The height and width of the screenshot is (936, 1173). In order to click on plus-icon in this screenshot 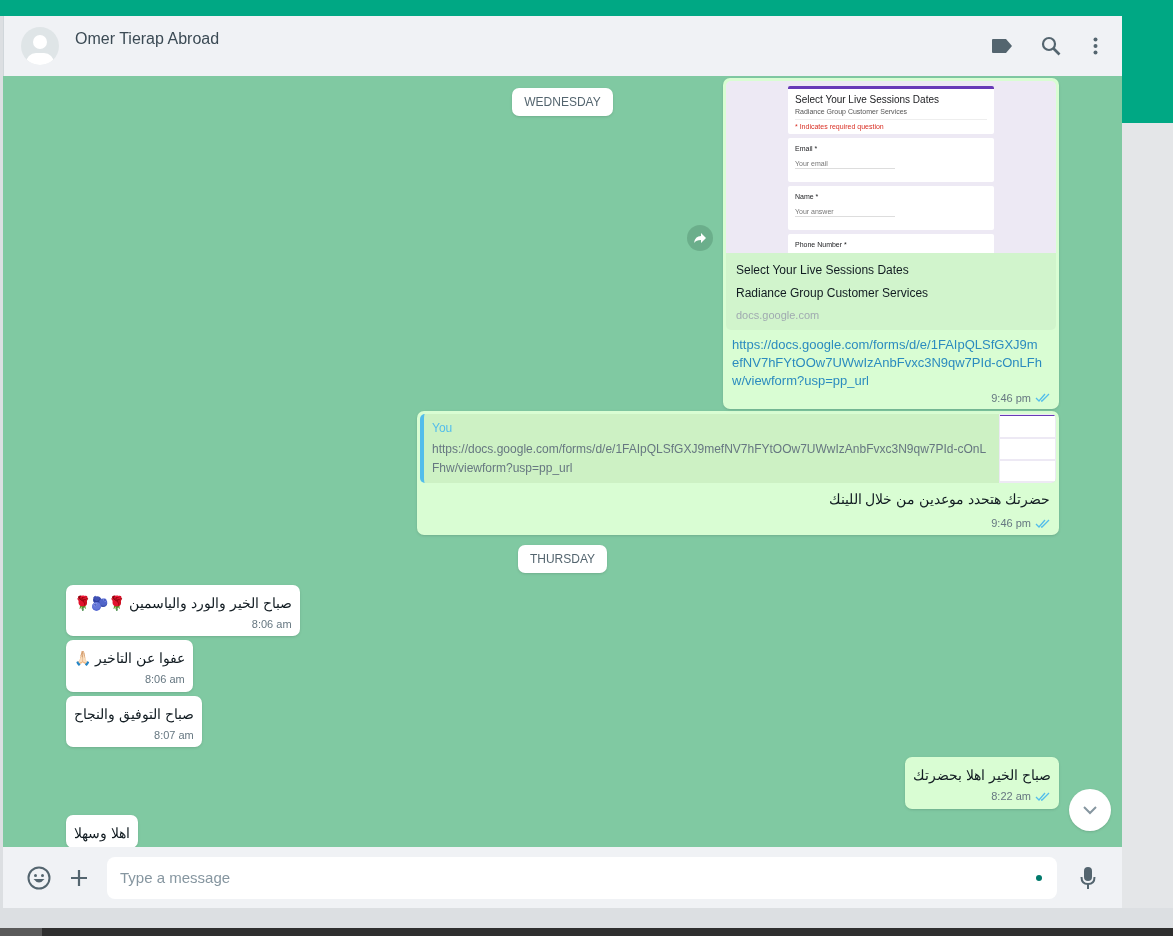, I will do `click(79, 877)`.